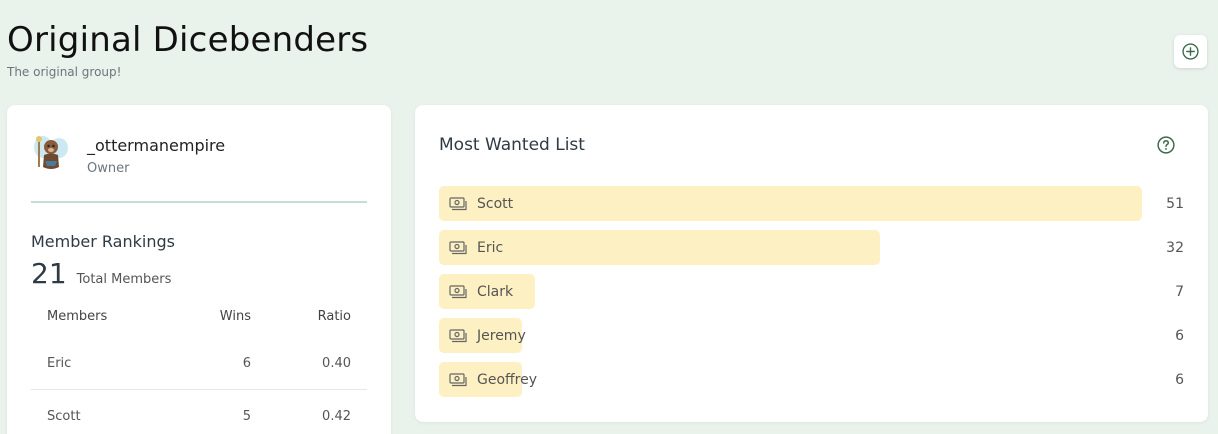 This screenshot has height=434, width=1218. I want to click on total-members-label: Total Members, so click(124, 279).